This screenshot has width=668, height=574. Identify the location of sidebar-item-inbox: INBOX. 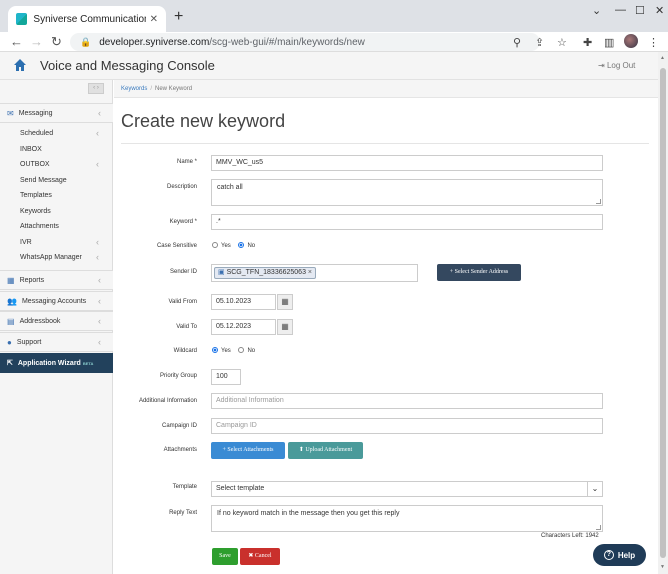
(31, 149).